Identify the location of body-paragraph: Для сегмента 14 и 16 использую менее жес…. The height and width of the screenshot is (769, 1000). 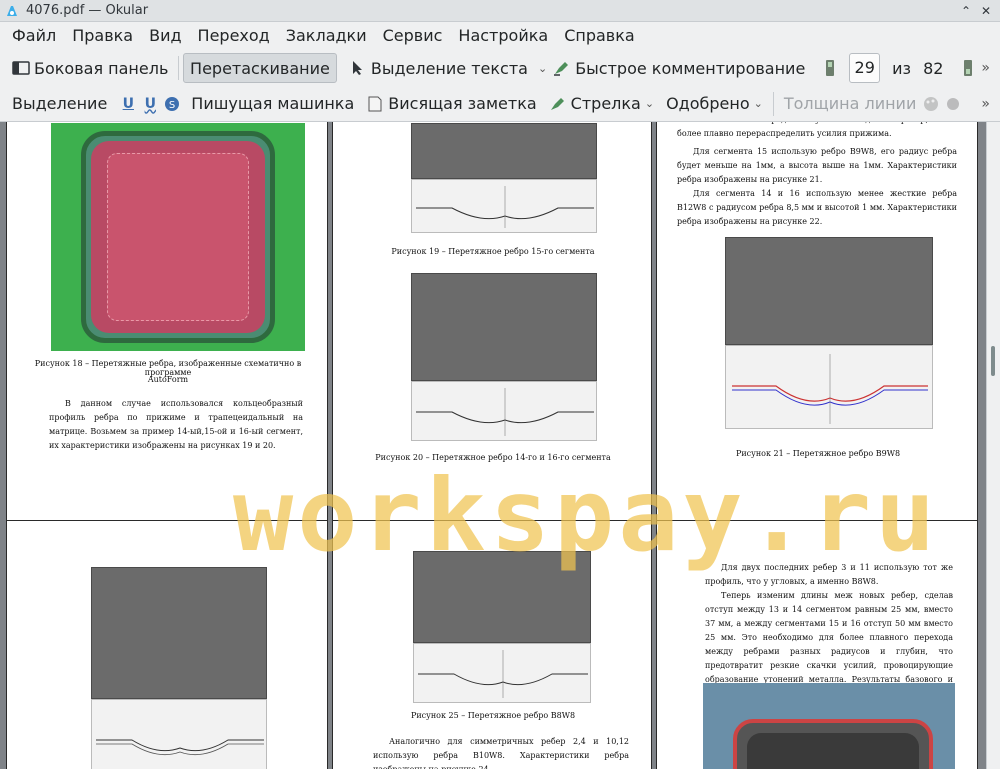
(817, 207).